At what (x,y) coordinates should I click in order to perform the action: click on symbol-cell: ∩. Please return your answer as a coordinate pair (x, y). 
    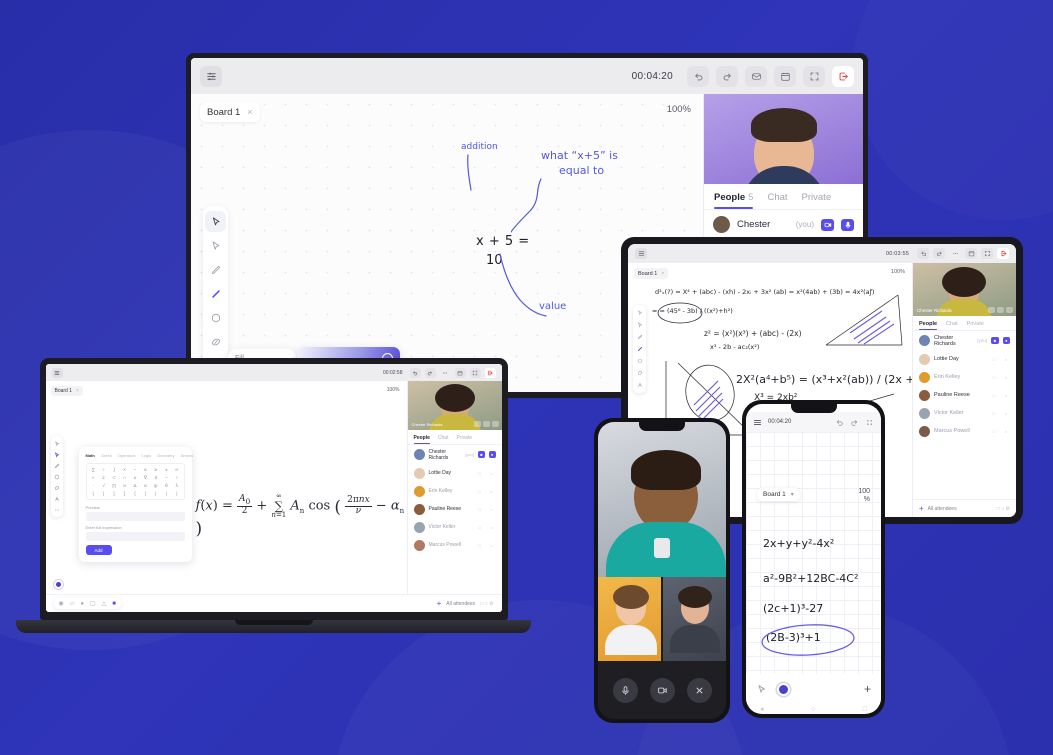
    Looking at the image, I should click on (124, 477).